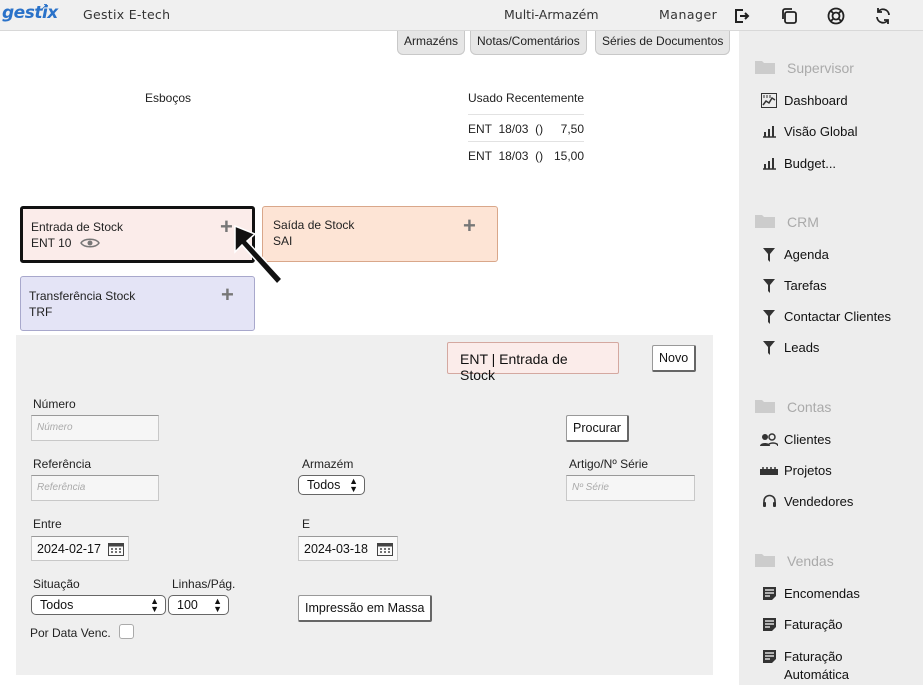  What do you see at coordinates (769, 501) in the screenshot?
I see `headset-icon` at bounding box center [769, 501].